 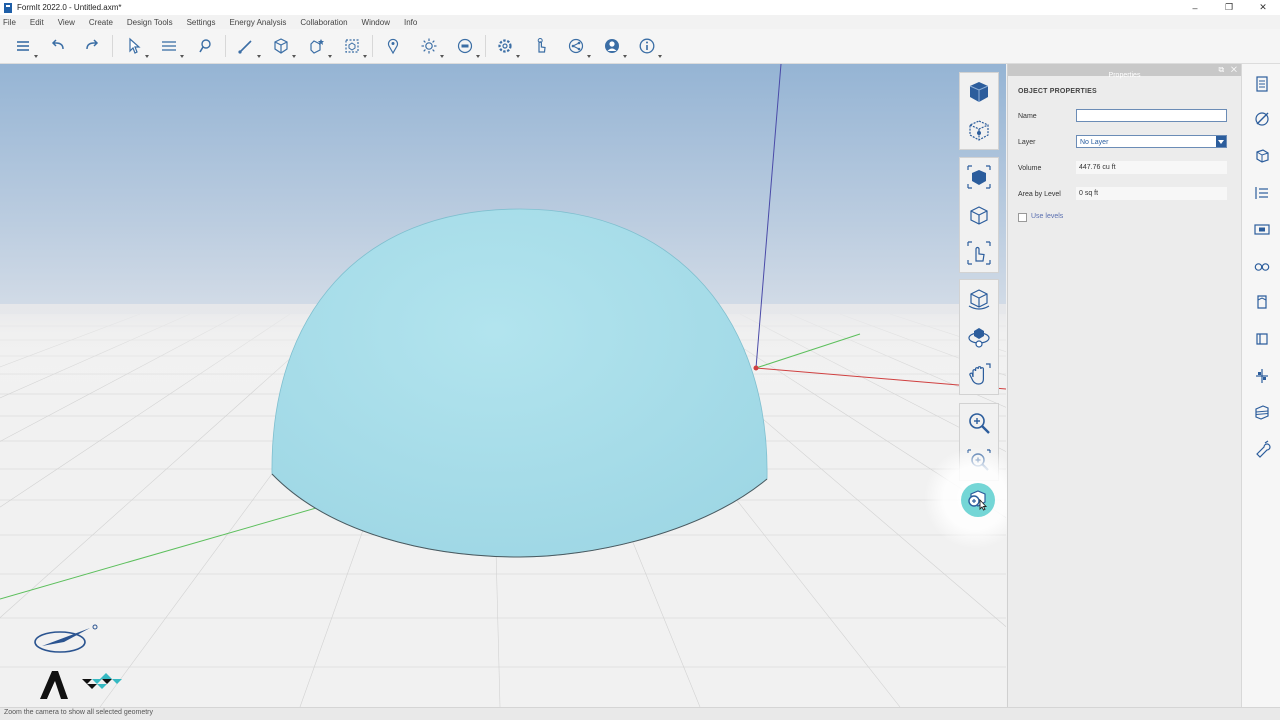 What do you see at coordinates (614, 47) in the screenshot?
I see `account-icon` at bounding box center [614, 47].